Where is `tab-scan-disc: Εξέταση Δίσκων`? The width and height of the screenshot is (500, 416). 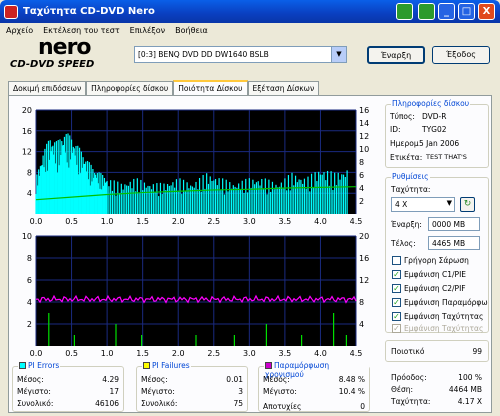
tab-scan-disc: Εξέταση Δίσκων is located at coordinates (283, 88).